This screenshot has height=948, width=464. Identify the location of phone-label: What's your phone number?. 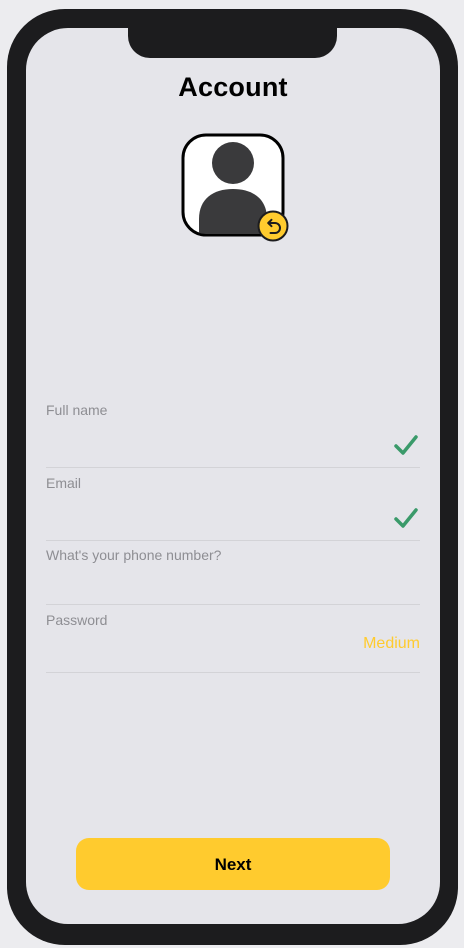
(134, 555).